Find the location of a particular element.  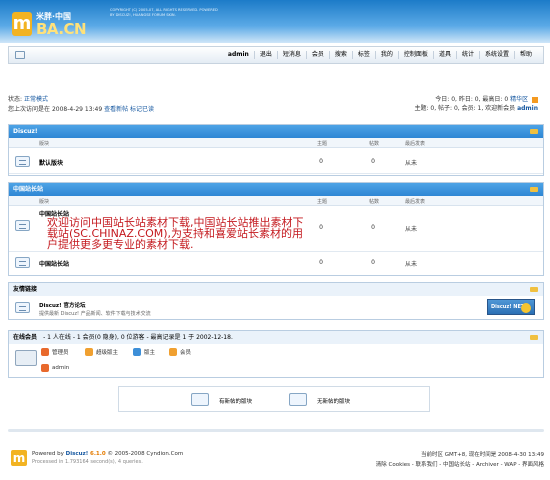

today-stats: 今日: 0, 昨日: 0, 最高日: 0 精华区 is located at coordinates (486, 98).